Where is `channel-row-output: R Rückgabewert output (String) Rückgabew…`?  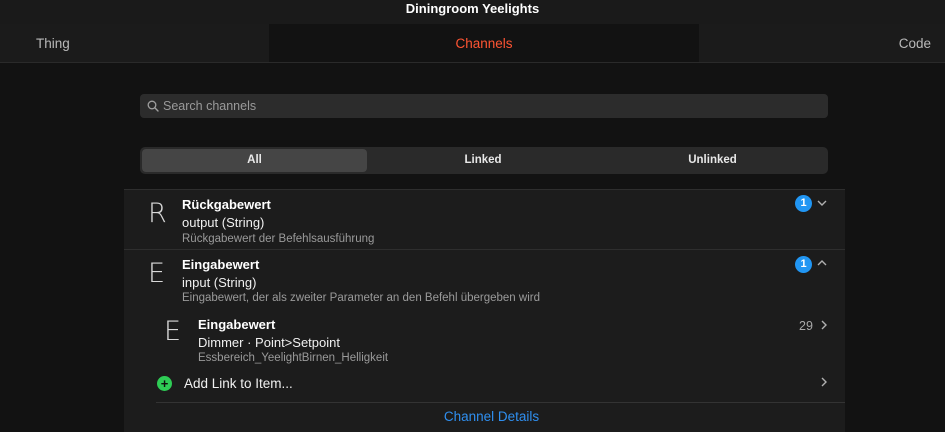 channel-row-output: R Rückgabewert output (String) Rückgabew… is located at coordinates (484, 220).